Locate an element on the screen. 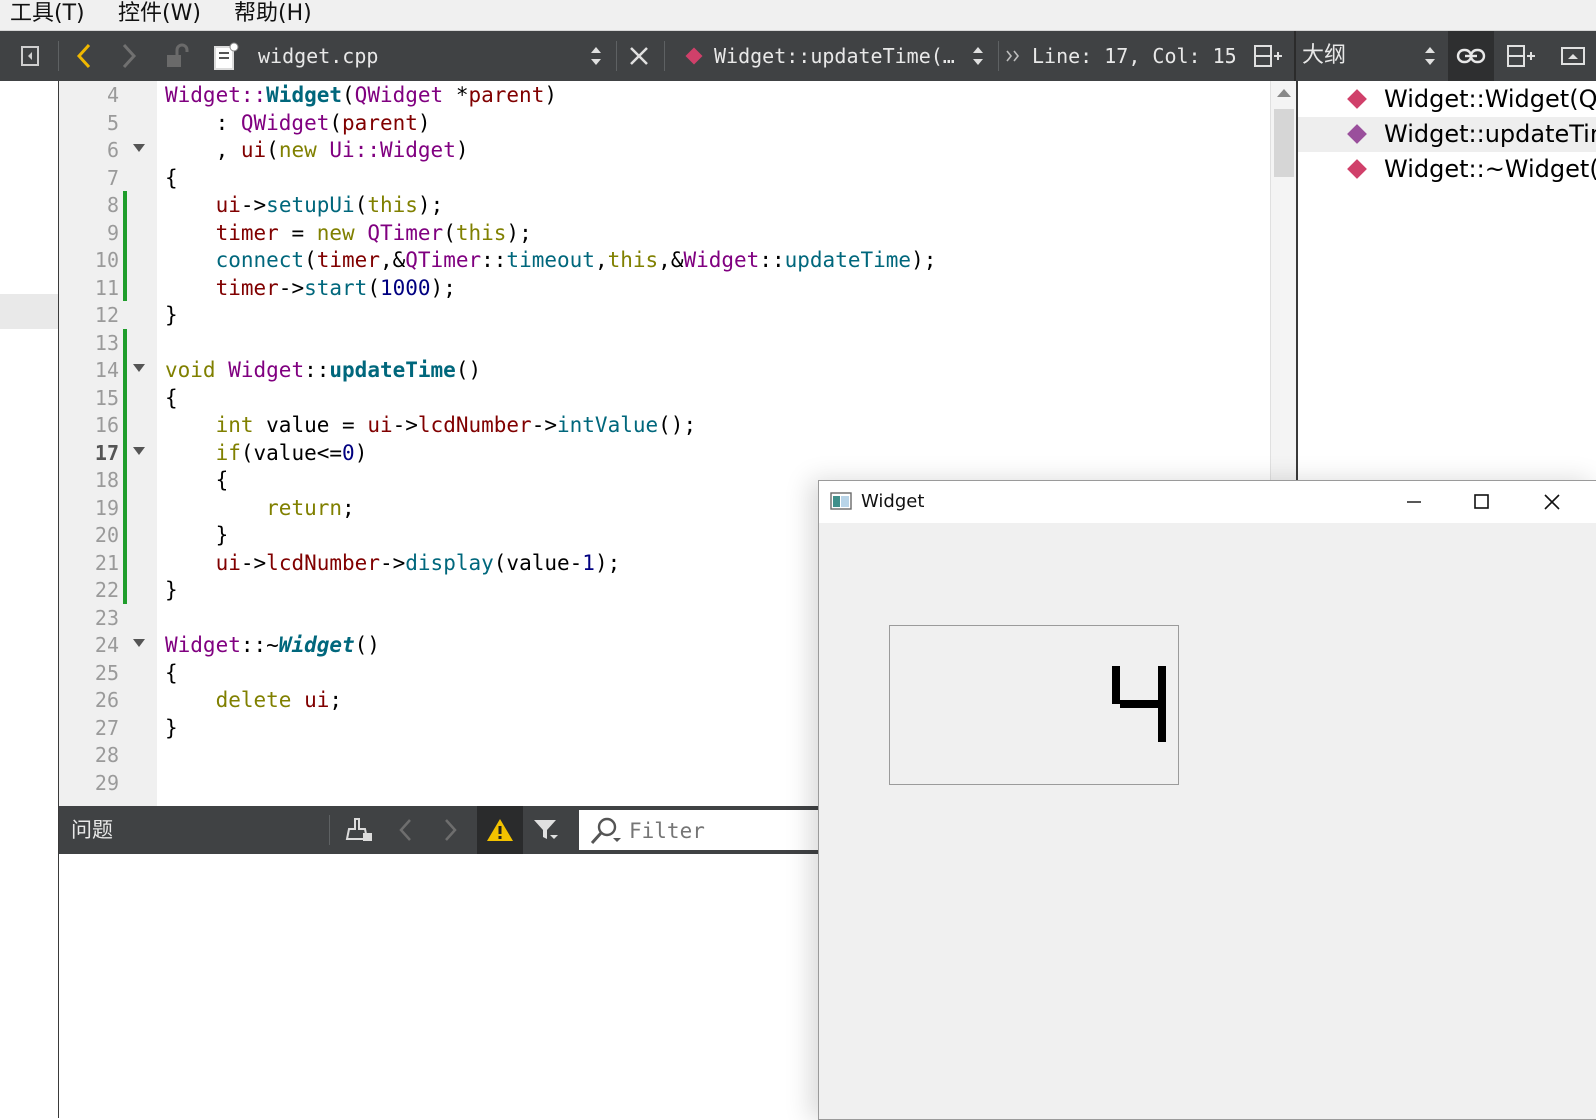 Image resolution: width=1596 pixels, height=1120 pixels. symbol-select-updown-icon is located at coordinates (978, 56).